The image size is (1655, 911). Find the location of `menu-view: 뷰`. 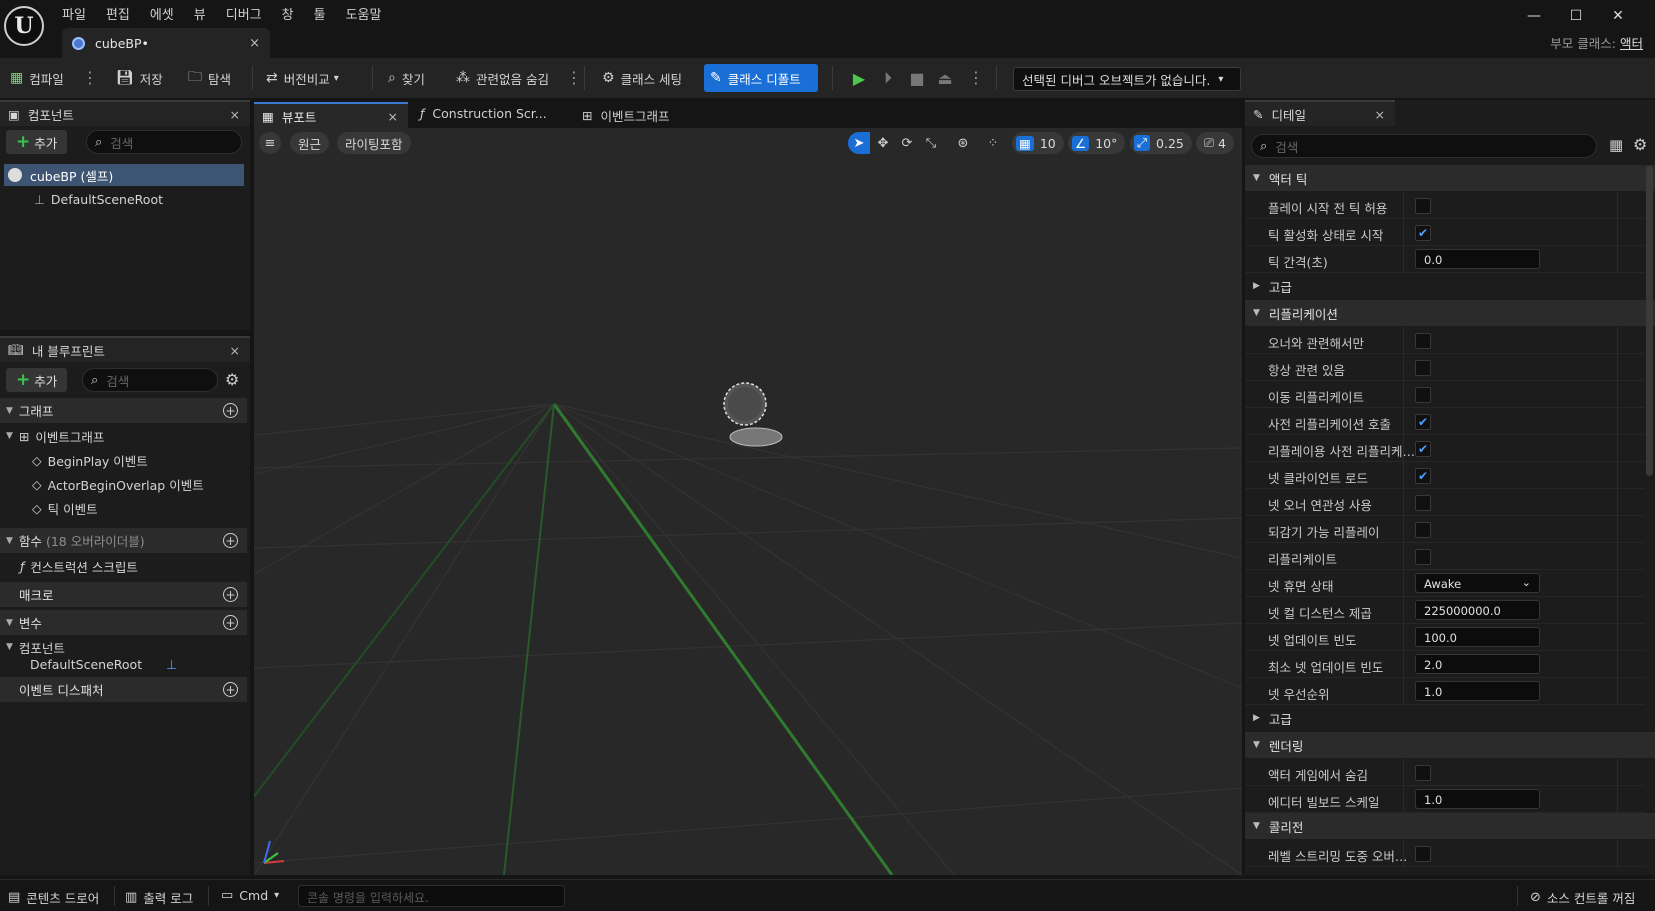

menu-view: 뷰 is located at coordinates (200, 13).